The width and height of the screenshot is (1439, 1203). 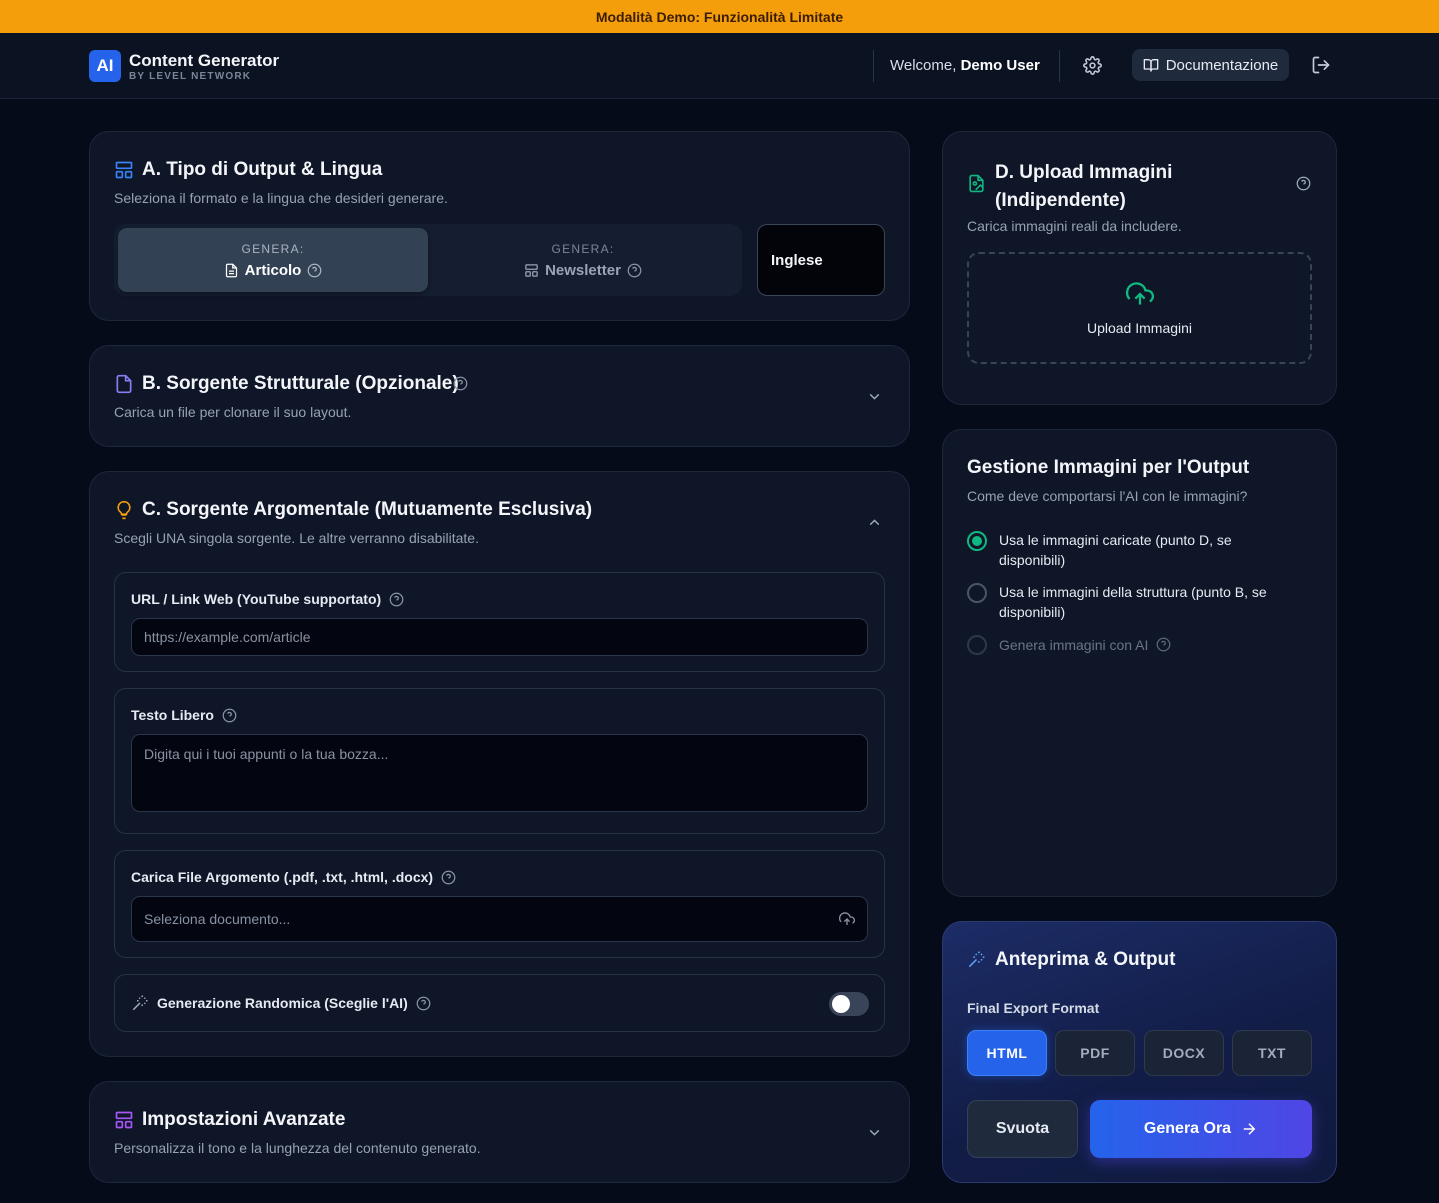 I want to click on logout-button, so click(x=1321, y=65).